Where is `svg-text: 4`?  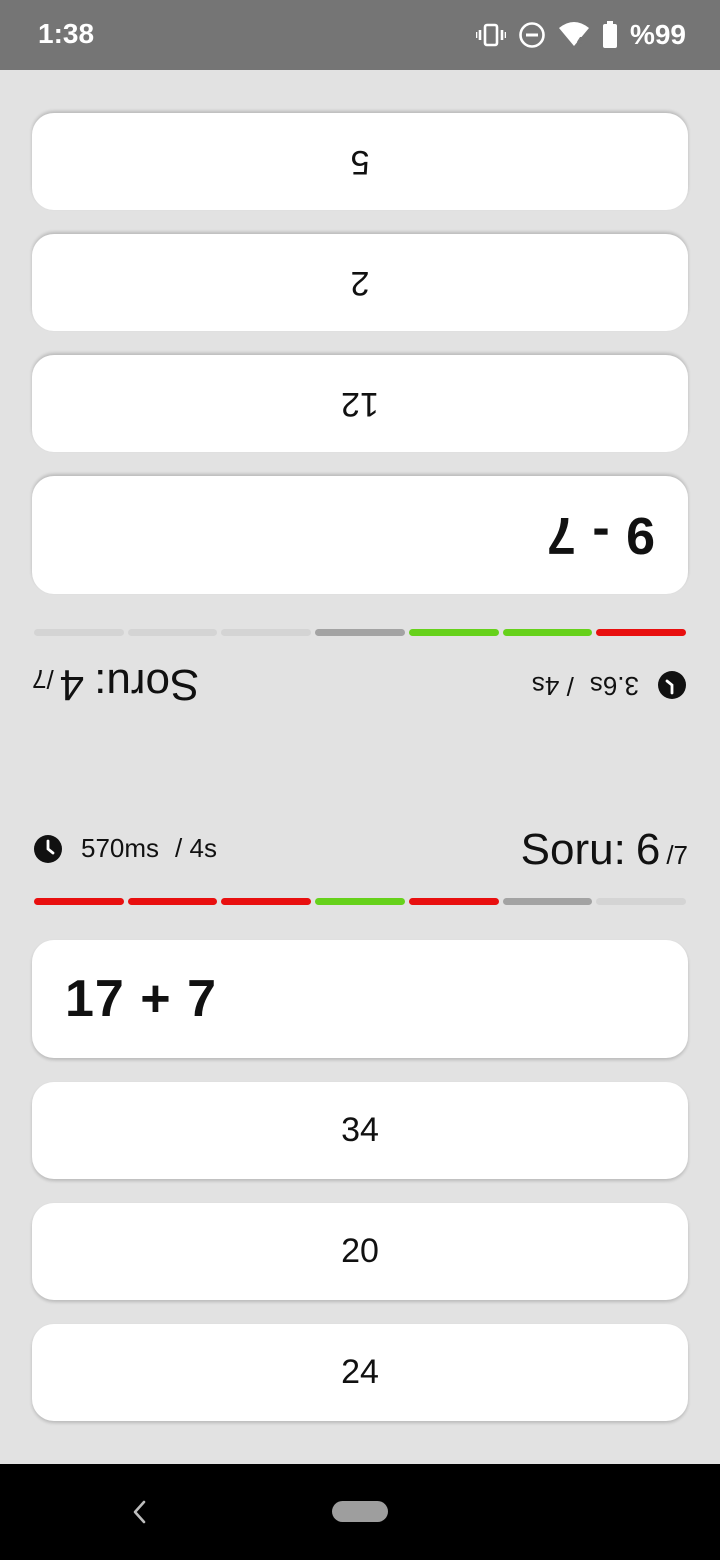 svg-text: 4 is located at coordinates (580, 41).